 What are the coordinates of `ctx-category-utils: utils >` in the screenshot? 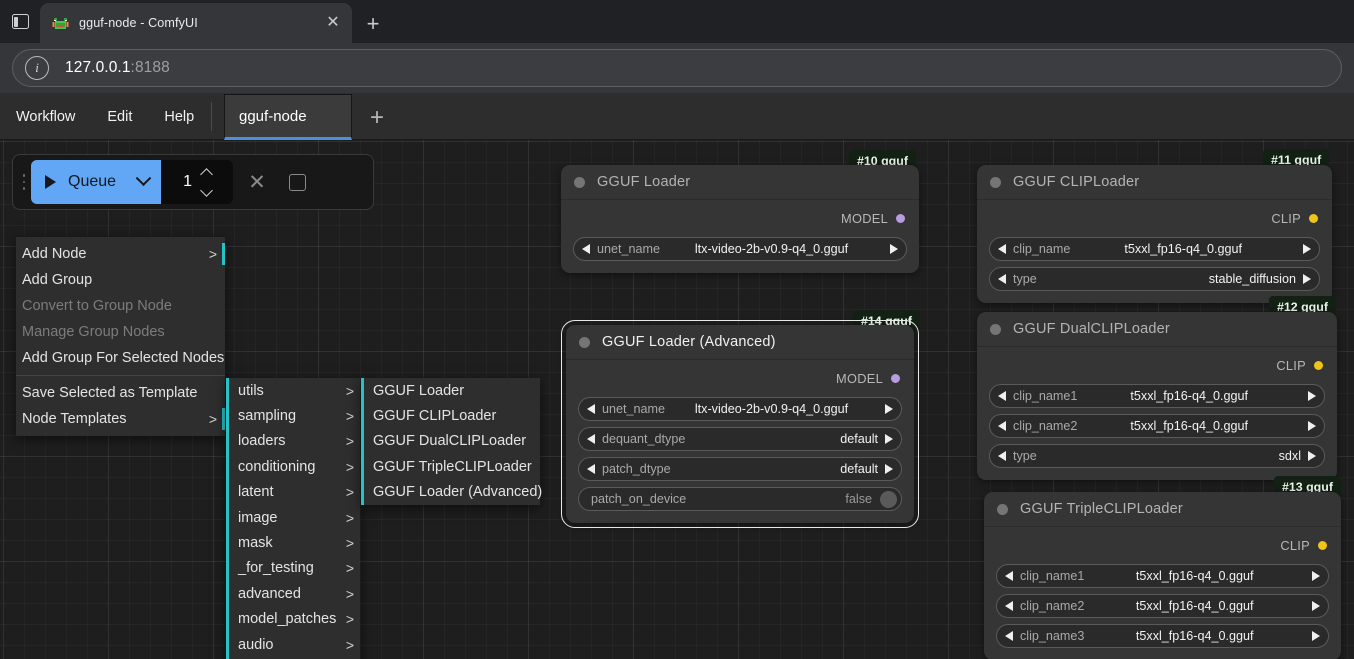 It's located at (293, 391).